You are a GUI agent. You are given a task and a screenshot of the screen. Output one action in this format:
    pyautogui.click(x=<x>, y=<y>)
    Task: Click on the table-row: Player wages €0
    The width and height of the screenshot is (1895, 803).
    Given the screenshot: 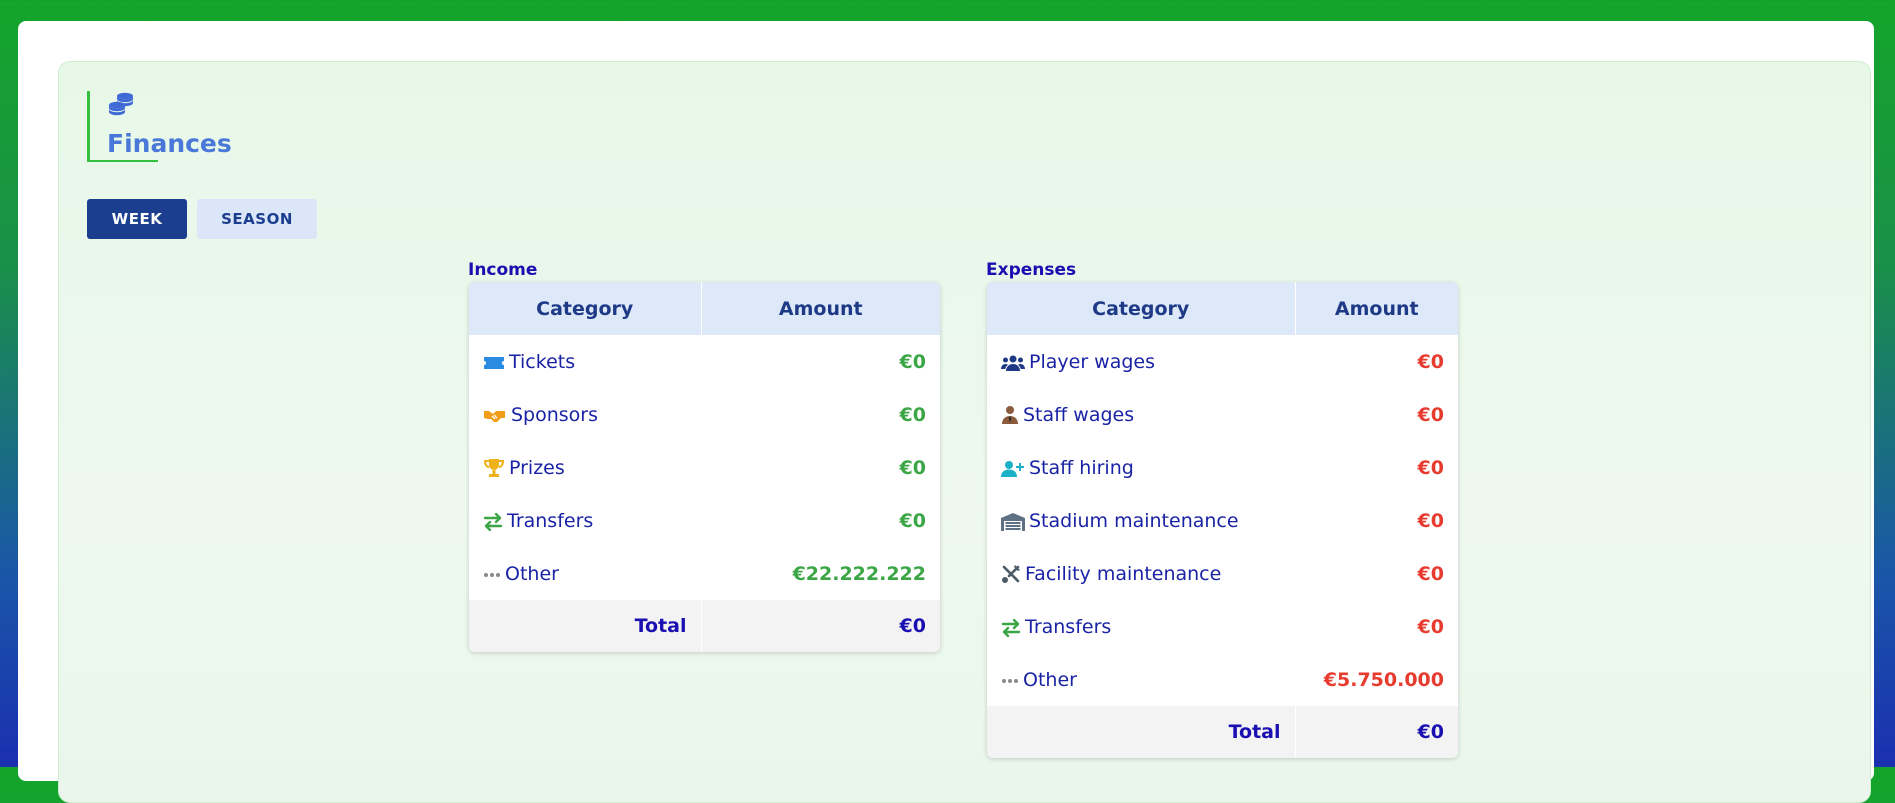 What is the action you would take?
    pyautogui.click(x=1222, y=361)
    